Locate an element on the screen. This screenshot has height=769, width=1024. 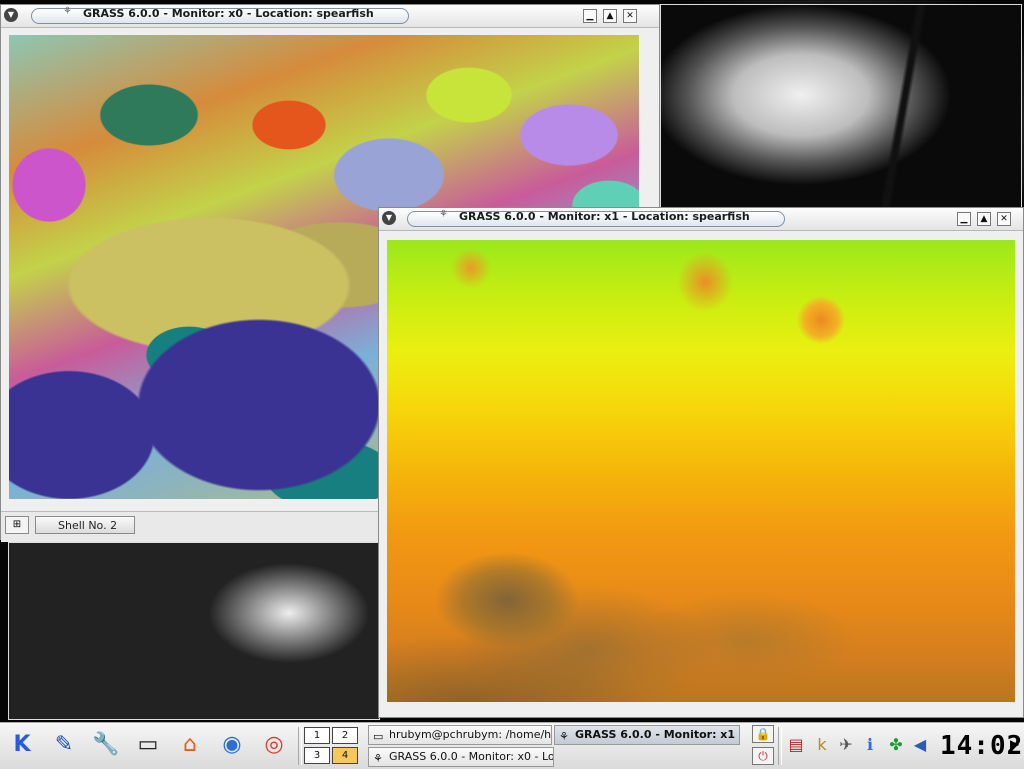
task-label: GRASS 6.0.0 - Monitor: x0 - Loc is located at coordinates (471, 756).